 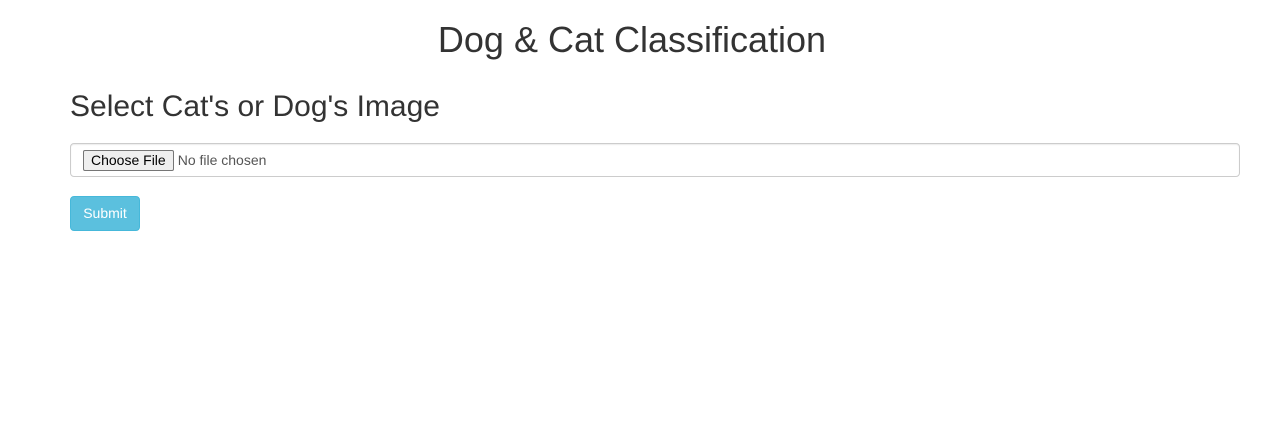 I want to click on choose-file-button: Choose File, so click(x=128, y=160).